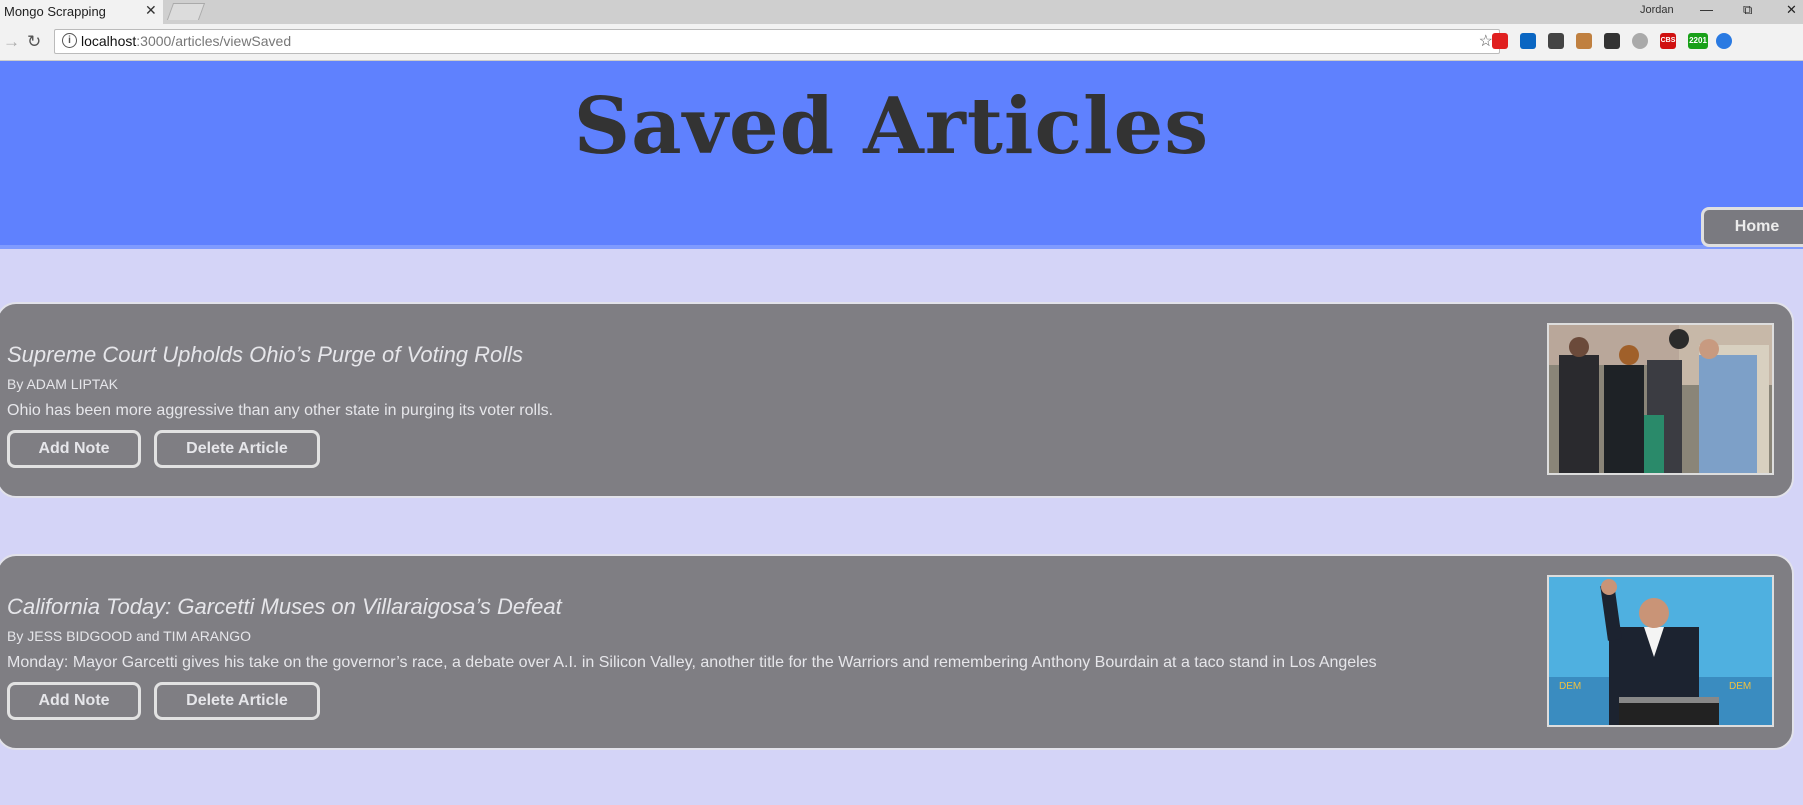  What do you see at coordinates (186, 11) in the screenshot?
I see `new-tab-button` at bounding box center [186, 11].